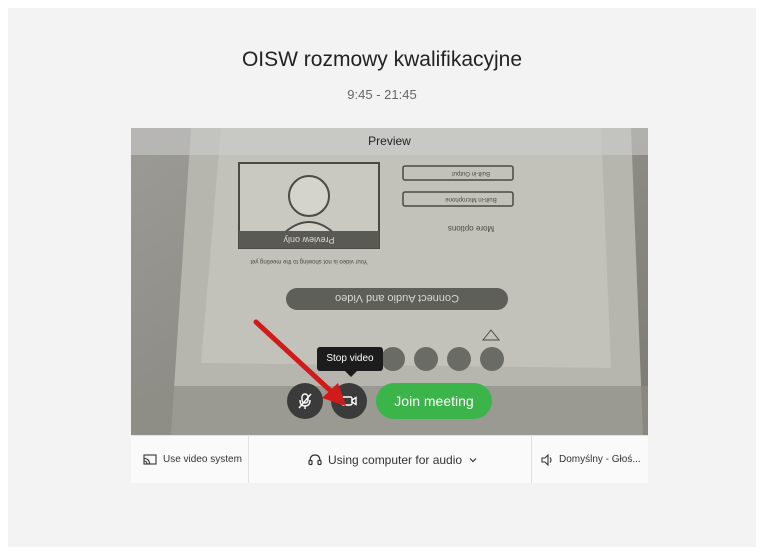 Image resolution: width=764 pixels, height=555 pixels. What do you see at coordinates (315, 459) in the screenshot?
I see `headset-icon` at bounding box center [315, 459].